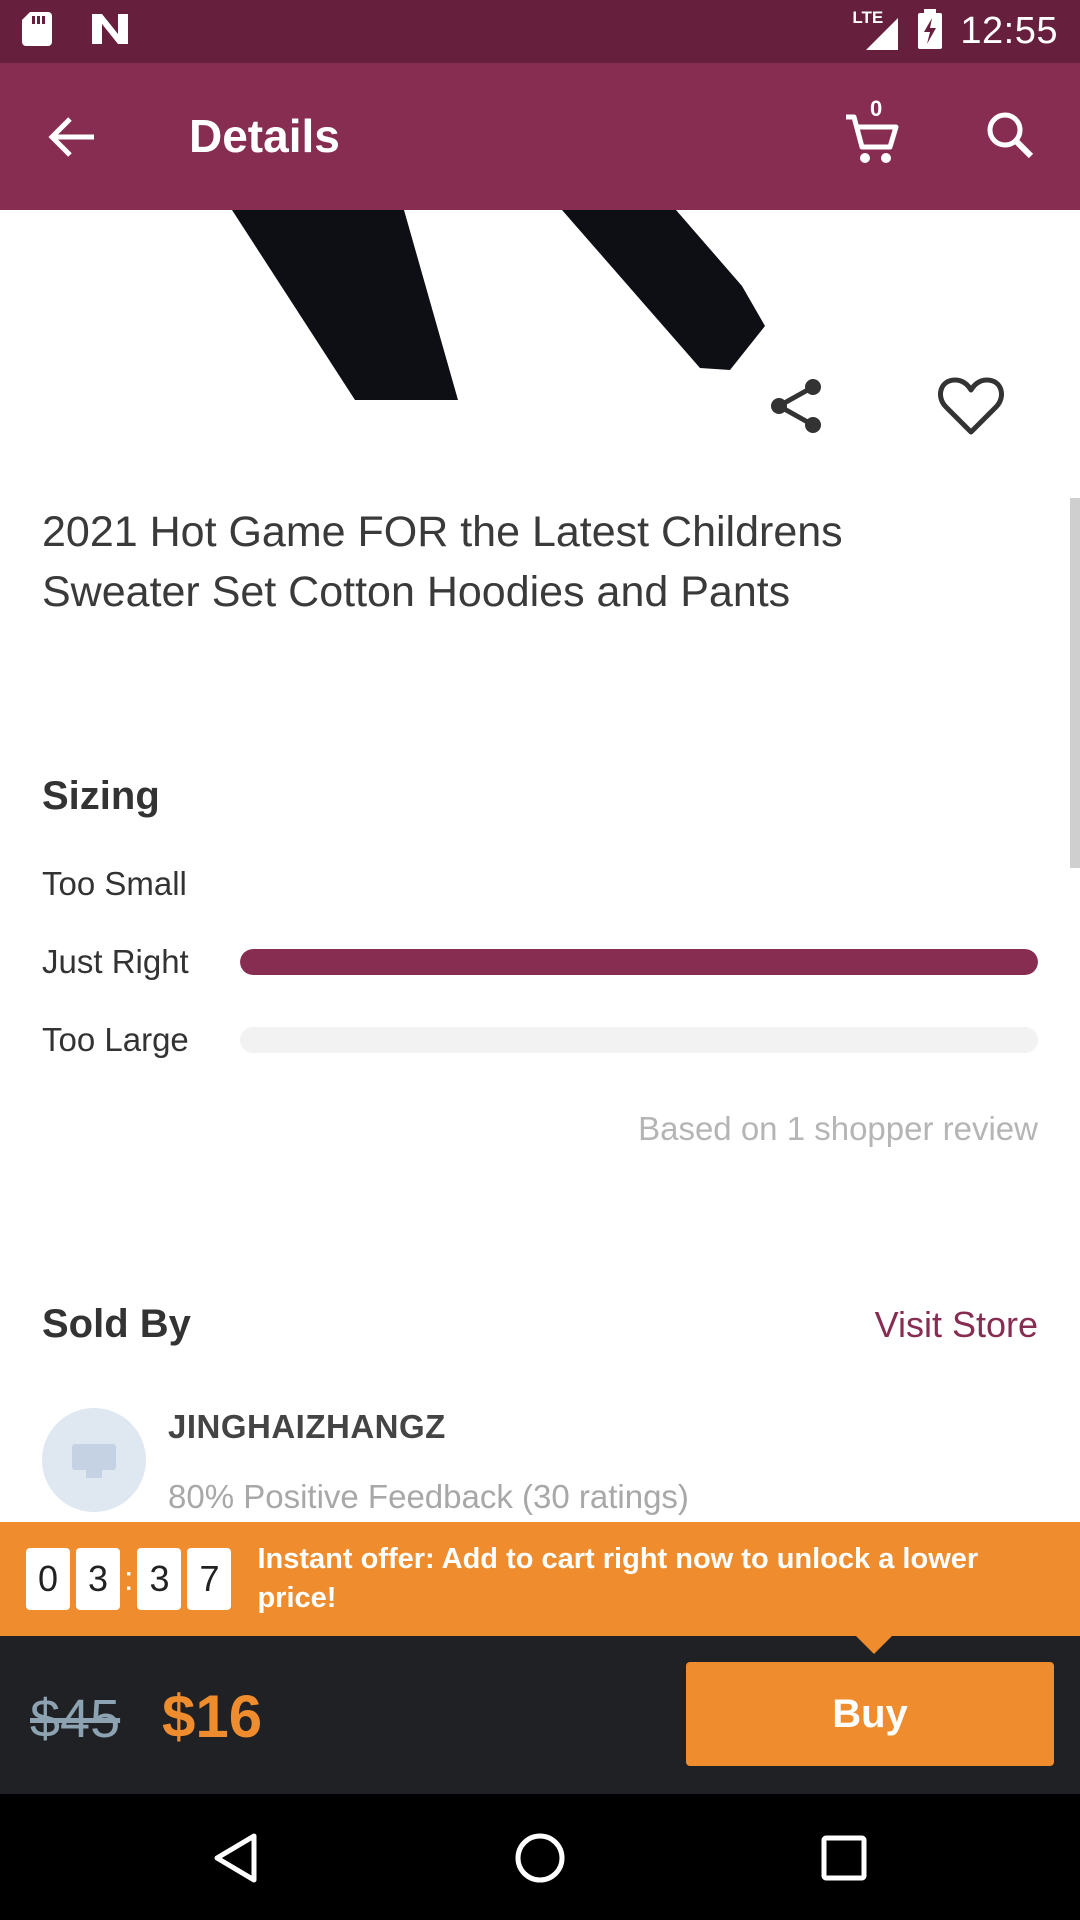 This screenshot has height=1920, width=1080. I want to click on countdown-timer: 0 3 : 3 7, so click(131, 1579).